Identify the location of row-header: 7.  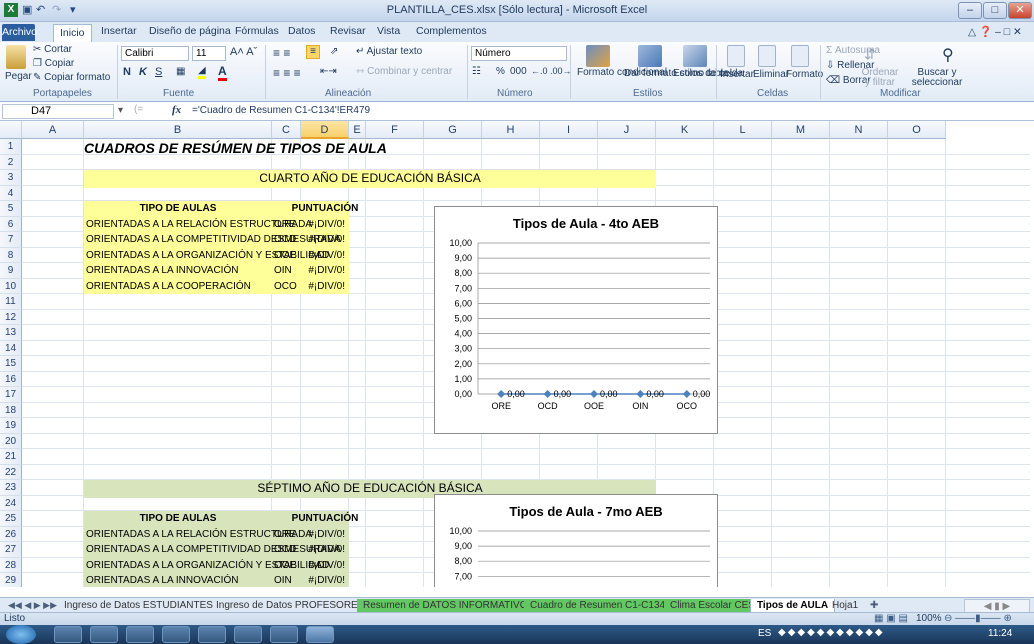
(11, 240).